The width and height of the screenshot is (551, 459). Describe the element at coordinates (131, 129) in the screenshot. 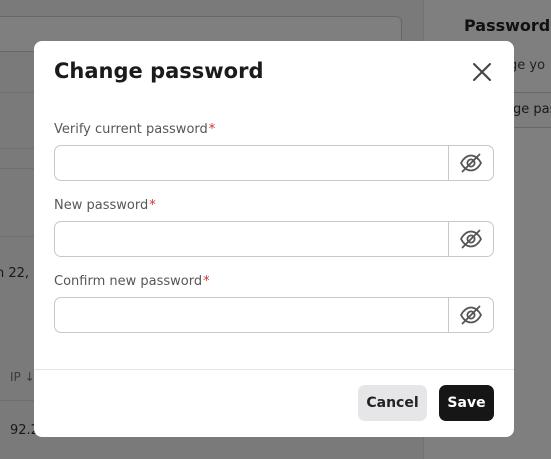

I see `current-password-label-text: Verify current password` at that location.